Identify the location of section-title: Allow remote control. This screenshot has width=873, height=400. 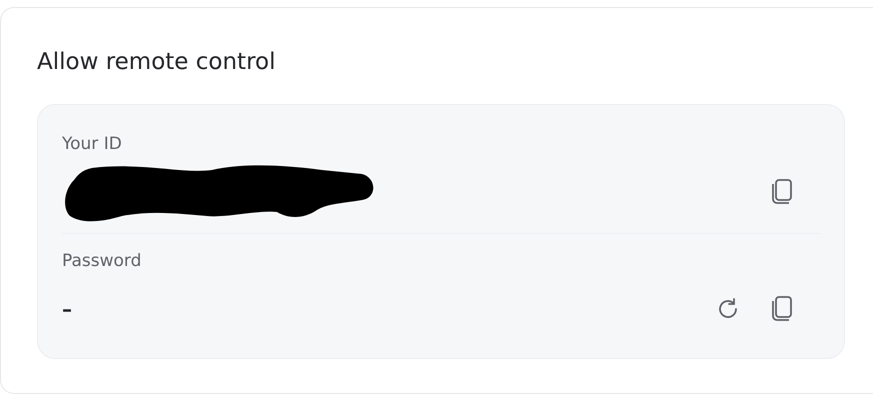
(156, 62).